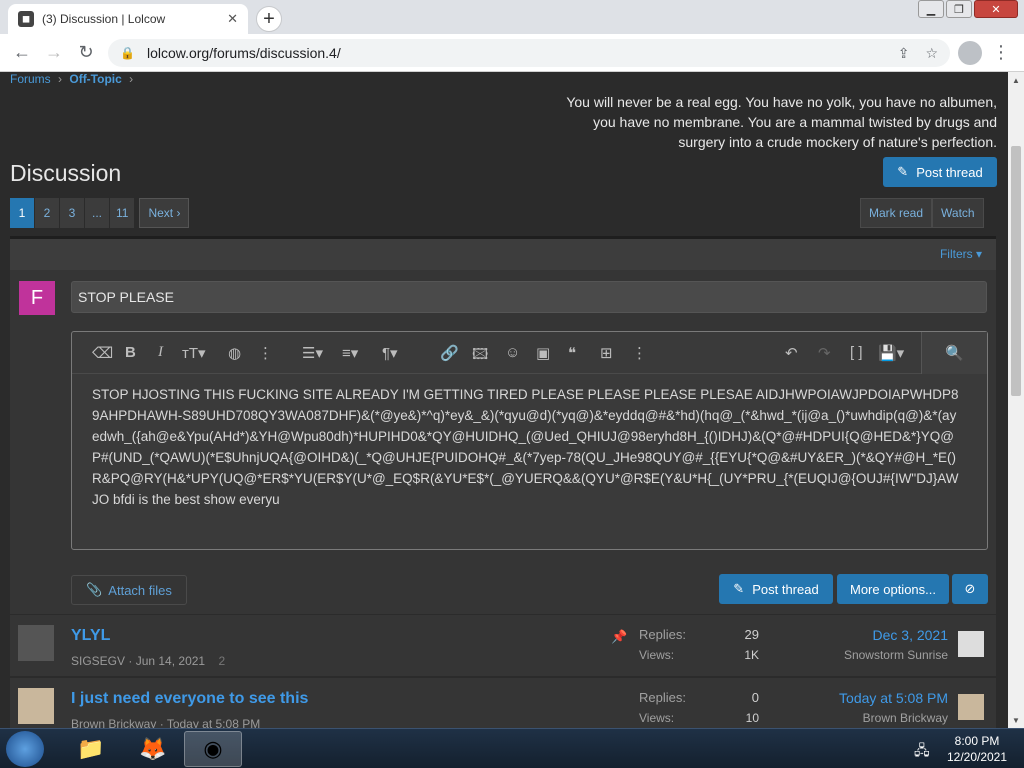 The width and height of the screenshot is (1024, 768). Describe the element at coordinates (102, 353) in the screenshot. I see `clear-formatting-icon: ⌫` at that location.